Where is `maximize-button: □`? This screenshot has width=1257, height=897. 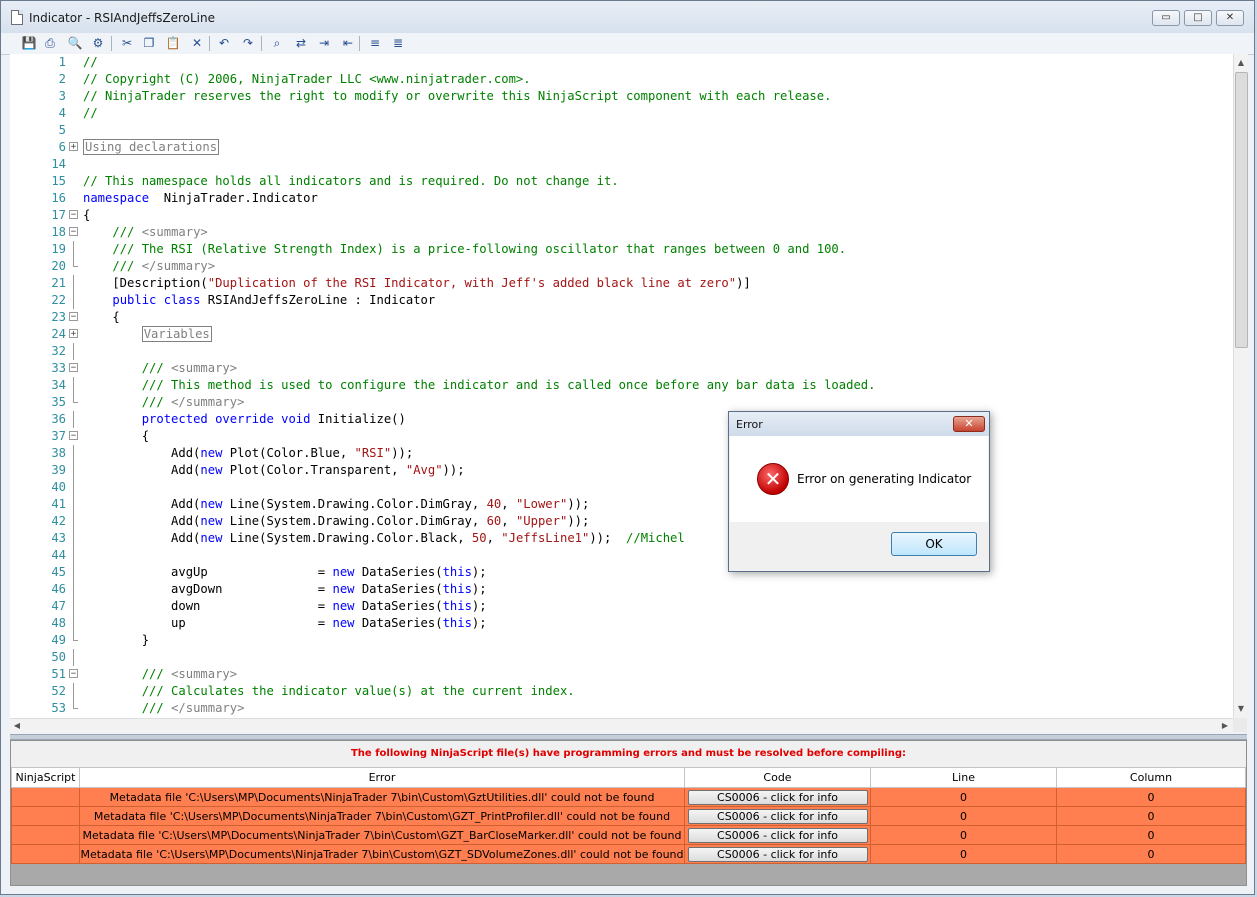
maximize-button: □ is located at coordinates (1198, 18).